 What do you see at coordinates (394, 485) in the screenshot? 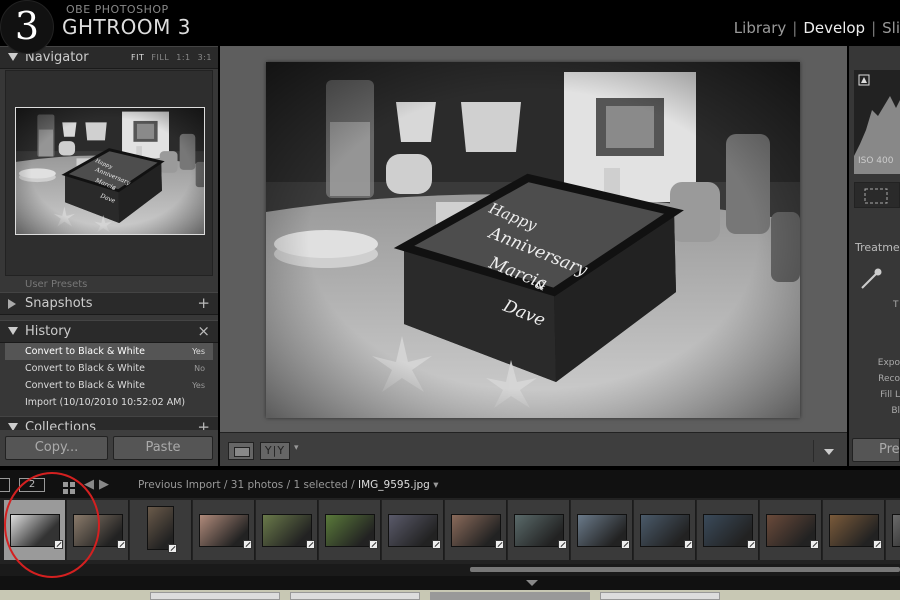
I see `current-filename: IMG_9595.jpg` at bounding box center [394, 485].